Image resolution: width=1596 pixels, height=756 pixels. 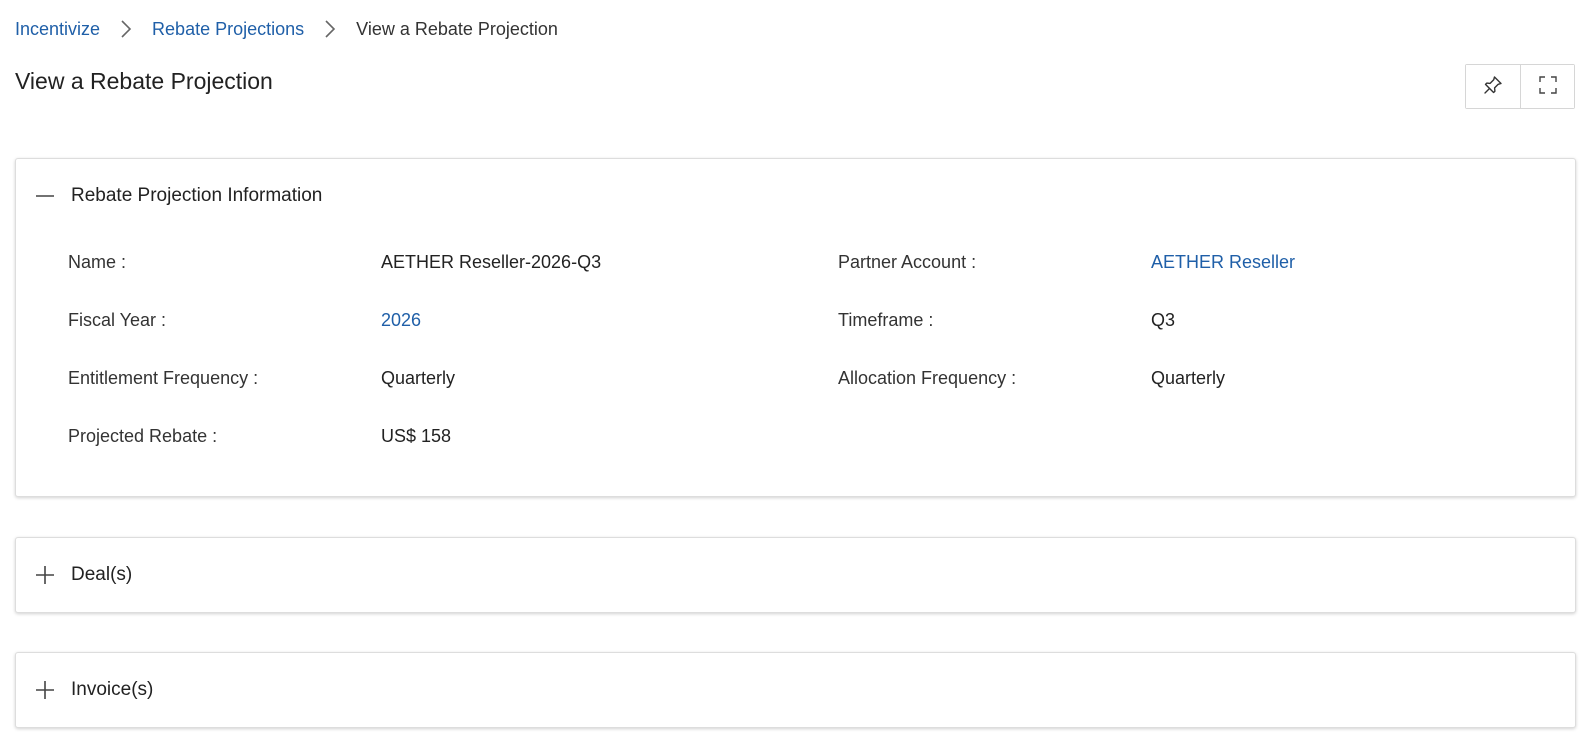 I want to click on pin-button, so click(x=1493, y=86).